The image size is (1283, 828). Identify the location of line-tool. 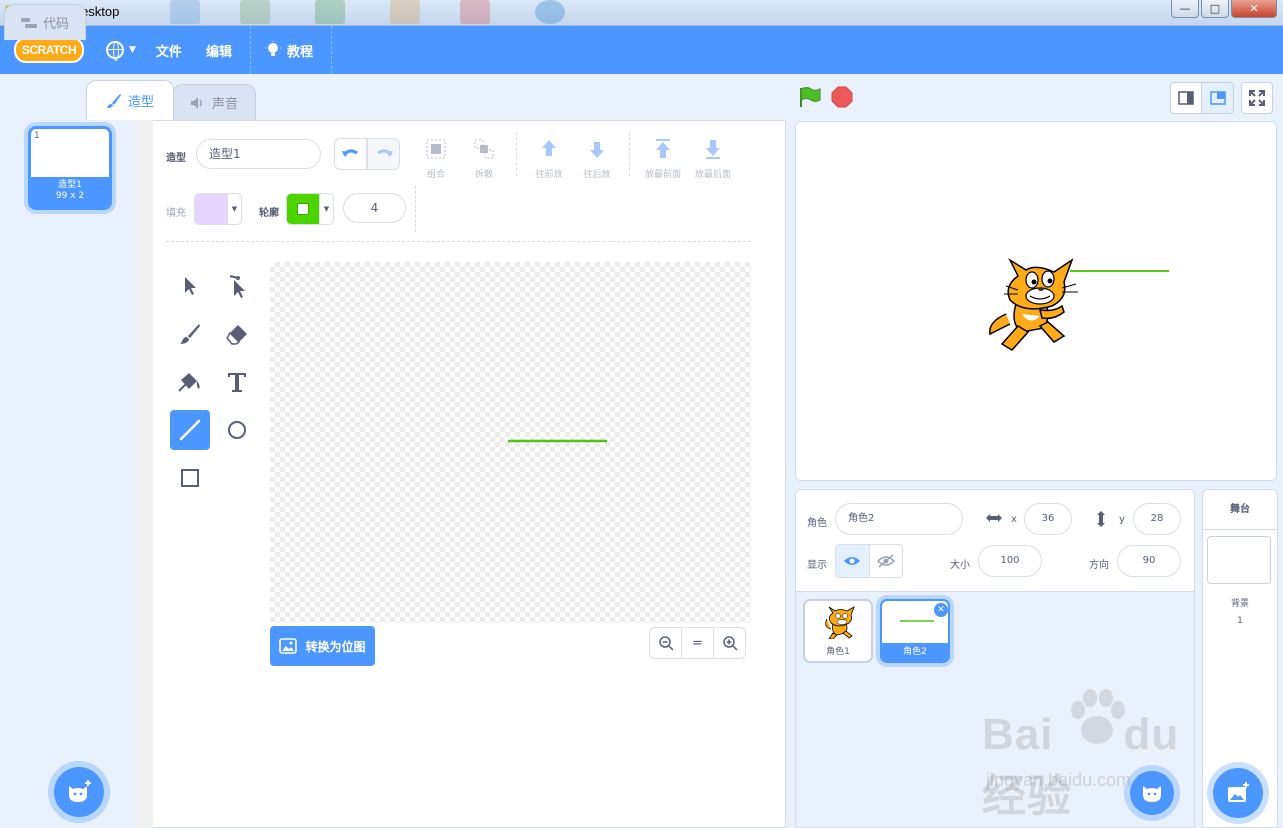
(190, 430).